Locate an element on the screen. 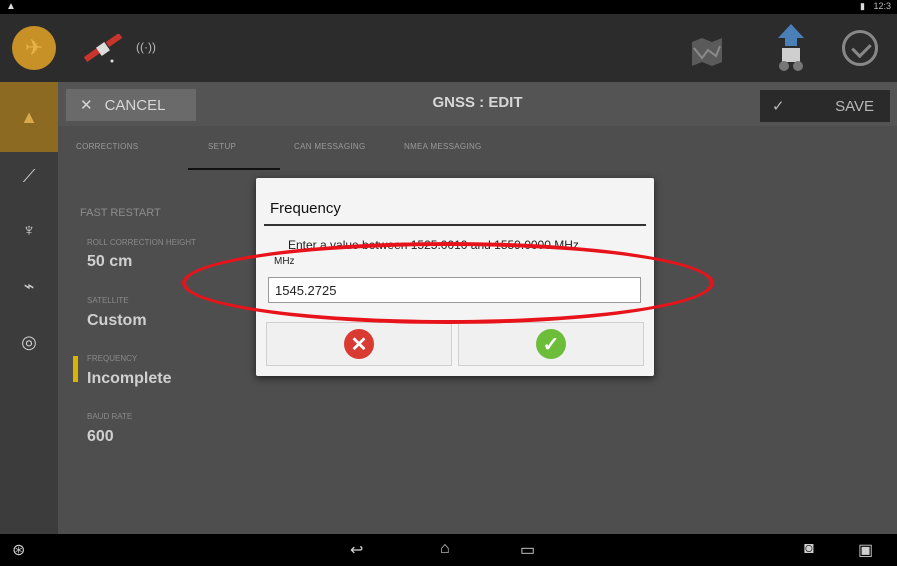 Image resolution: width=897 pixels, height=566 pixels. cancel-icon: ✕ is located at coordinates (359, 344).